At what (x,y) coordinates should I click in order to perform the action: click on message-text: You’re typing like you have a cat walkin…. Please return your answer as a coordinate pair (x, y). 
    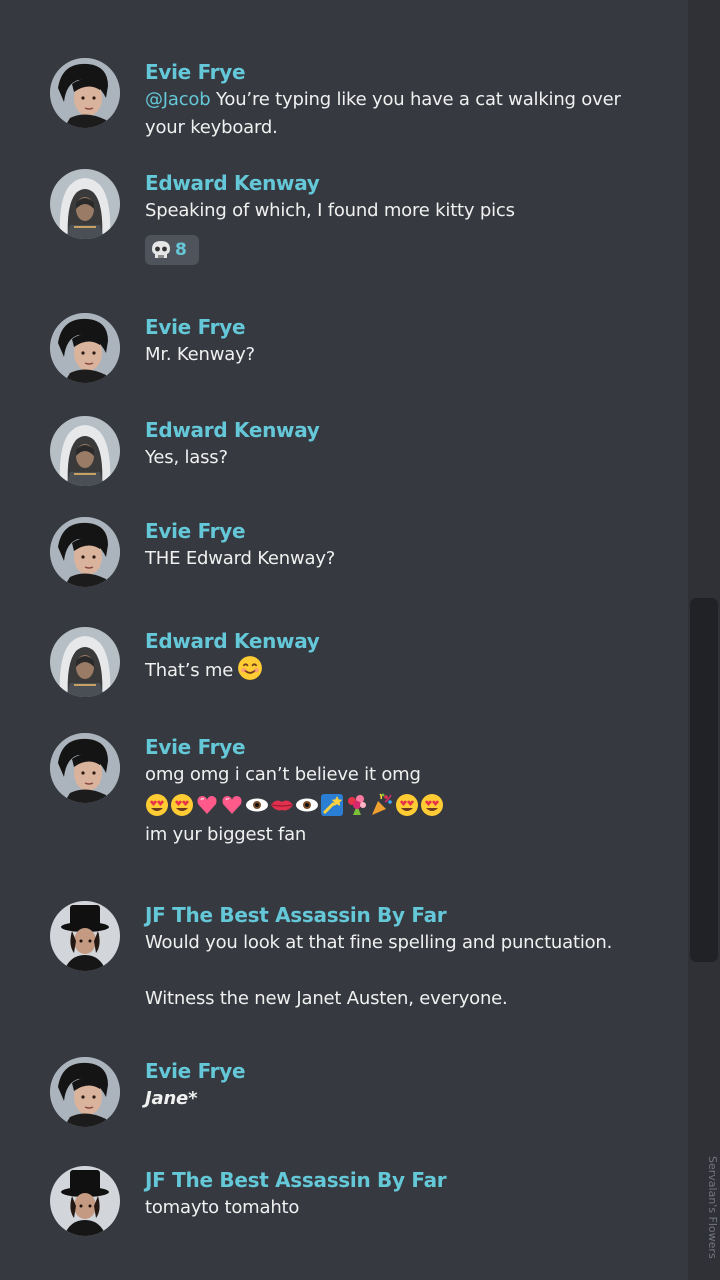
    Looking at the image, I should click on (415, 99).